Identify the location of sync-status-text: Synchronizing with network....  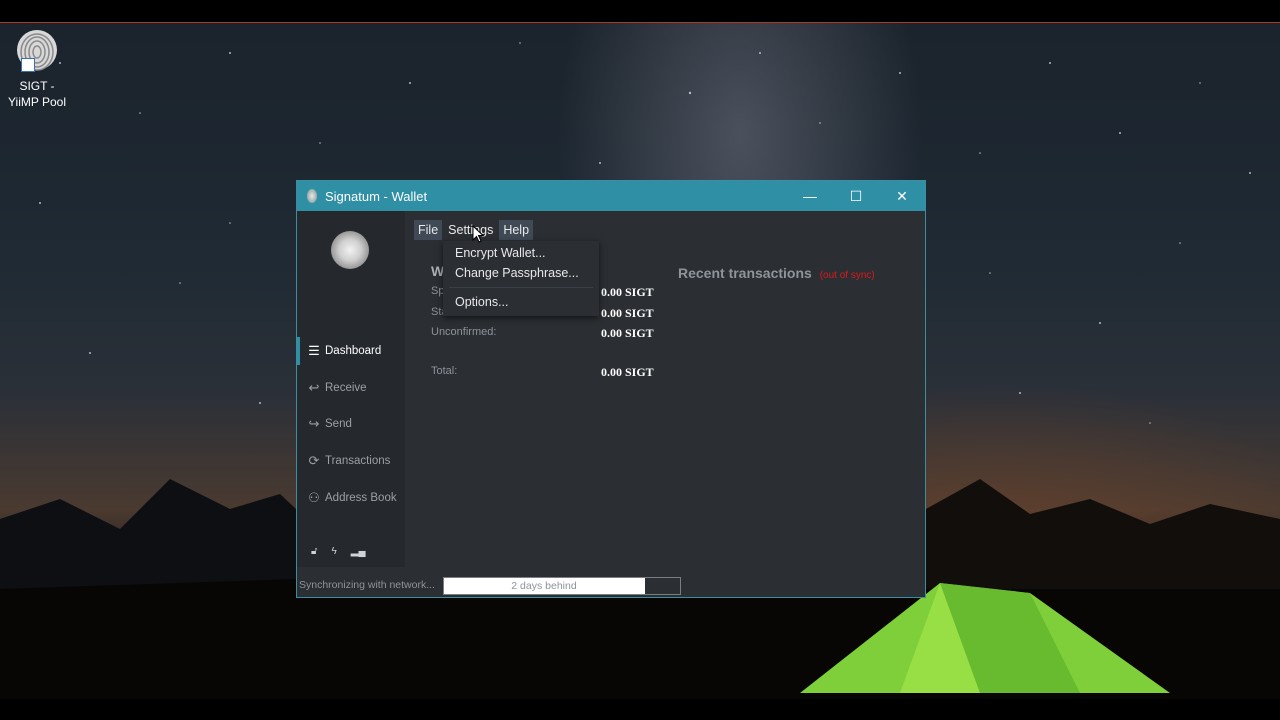
(367, 585).